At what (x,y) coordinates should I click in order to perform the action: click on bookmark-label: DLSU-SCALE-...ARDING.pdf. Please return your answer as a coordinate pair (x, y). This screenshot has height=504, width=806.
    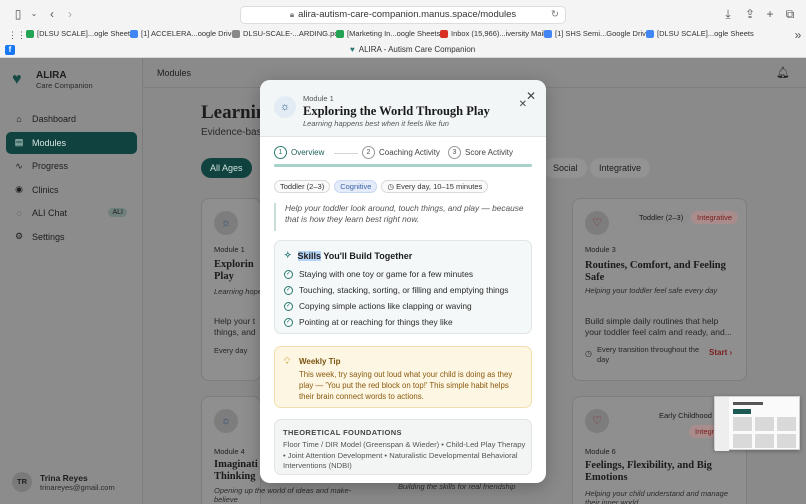
    Looking at the image, I should click on (292, 33).